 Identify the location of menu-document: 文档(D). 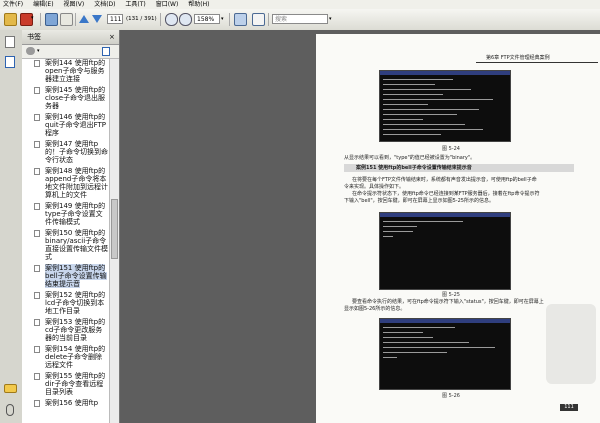
(104, 4).